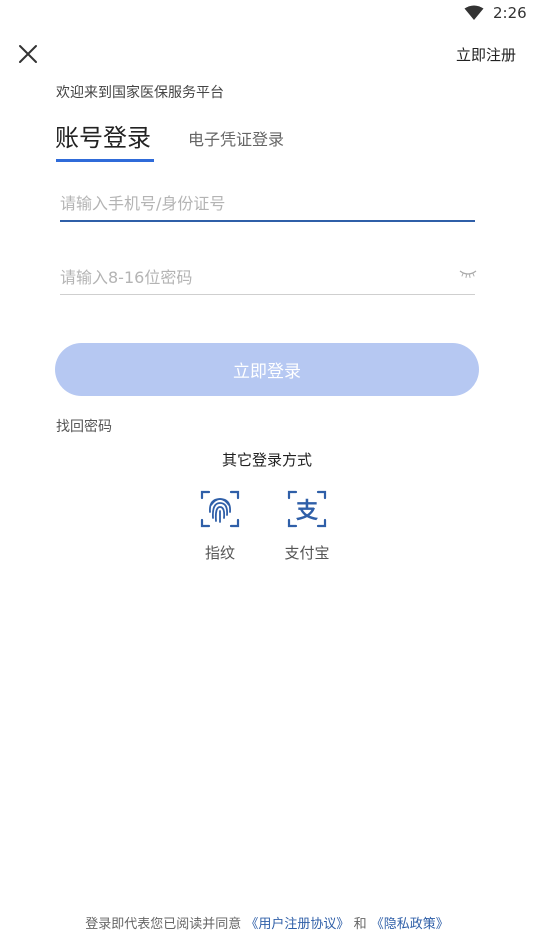 The image size is (534, 949). Describe the element at coordinates (266, 460) in the screenshot. I see `other-login-title: 其它登录方式` at that location.